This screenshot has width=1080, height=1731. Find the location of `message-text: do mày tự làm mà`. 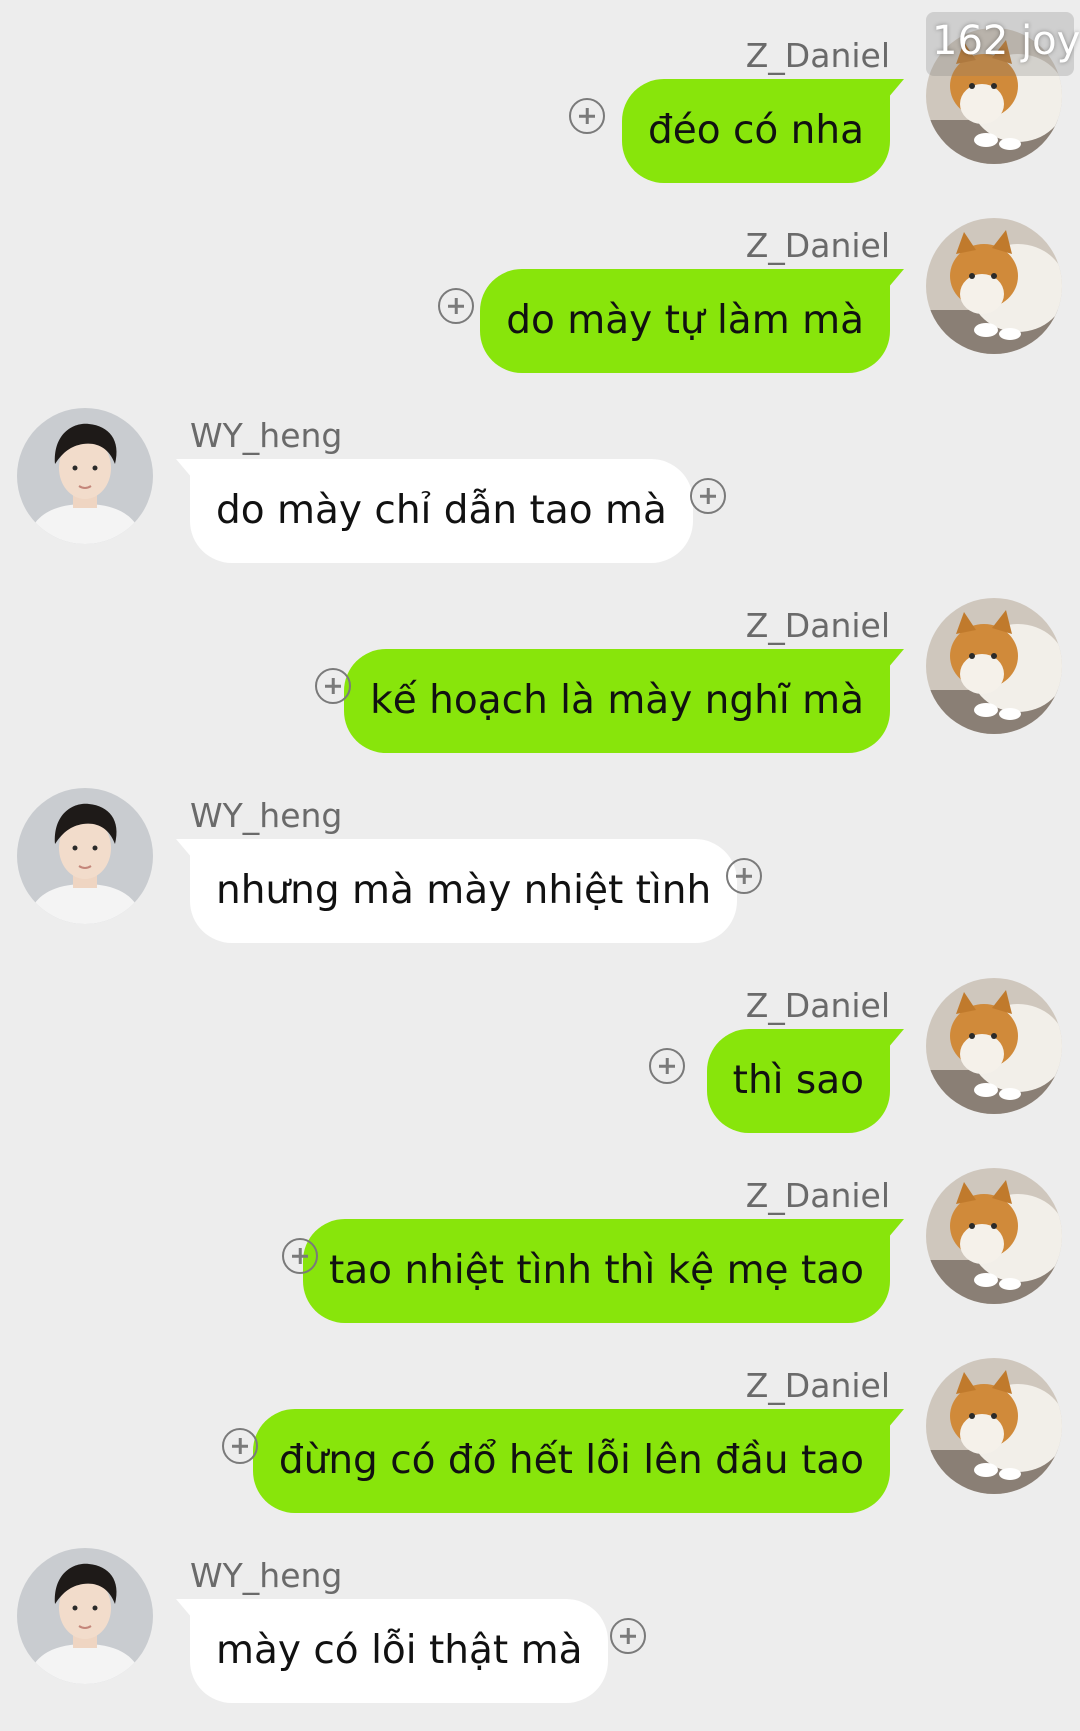

message-text: do mày tự làm mà is located at coordinates (685, 320).